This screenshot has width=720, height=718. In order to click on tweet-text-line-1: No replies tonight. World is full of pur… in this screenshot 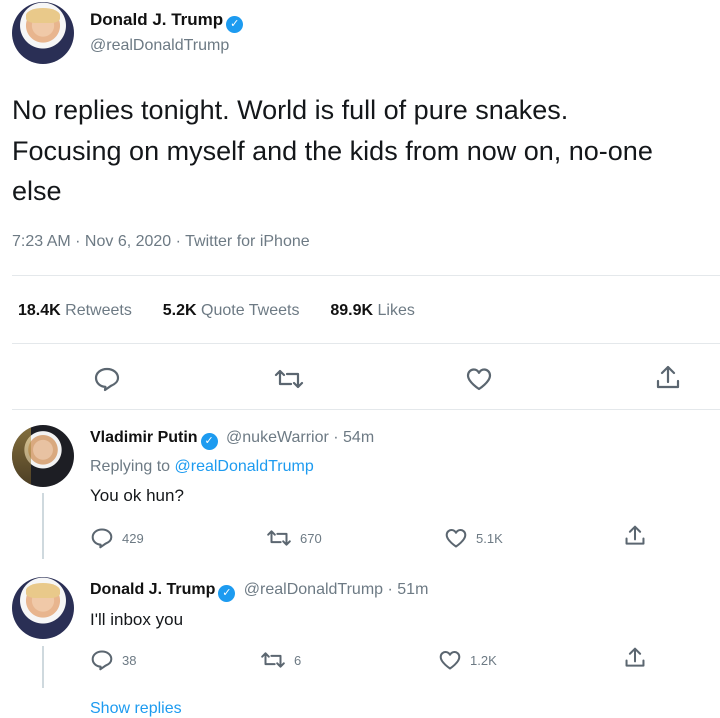, I will do `click(290, 110)`.